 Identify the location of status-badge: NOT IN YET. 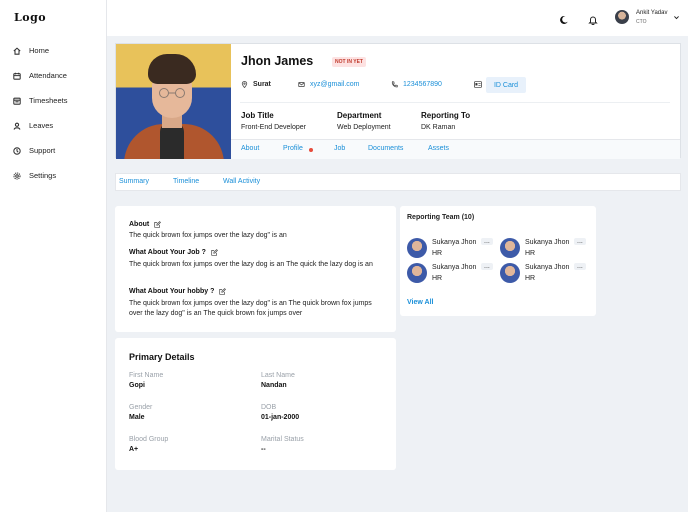
(349, 62).